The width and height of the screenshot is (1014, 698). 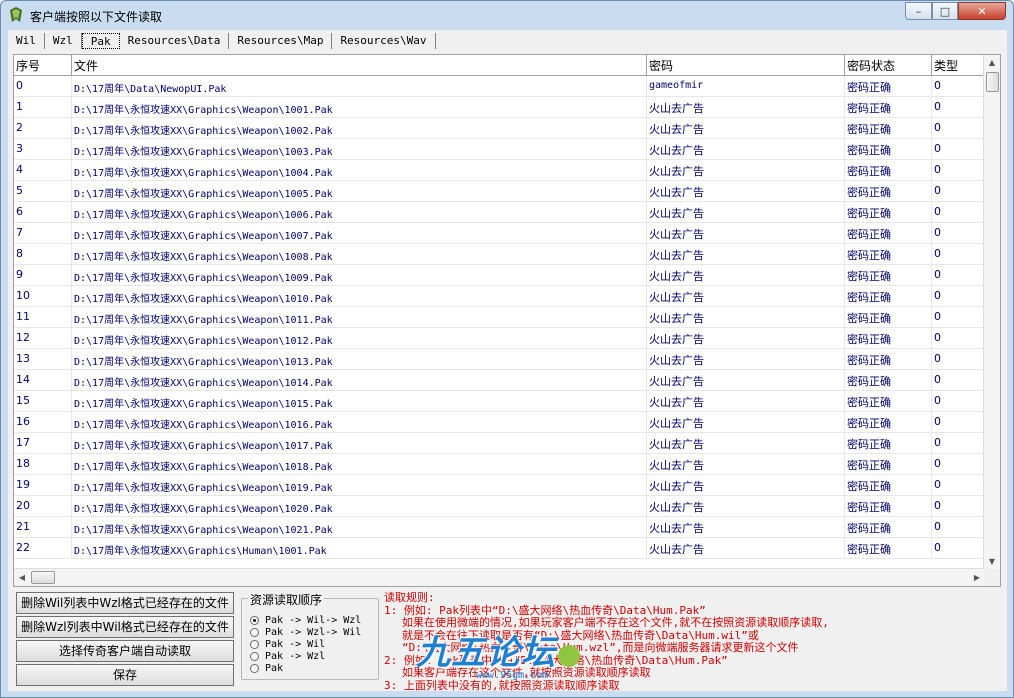 What do you see at coordinates (977, 577) in the screenshot?
I see `scroll-right-icon: ▶` at bounding box center [977, 577].